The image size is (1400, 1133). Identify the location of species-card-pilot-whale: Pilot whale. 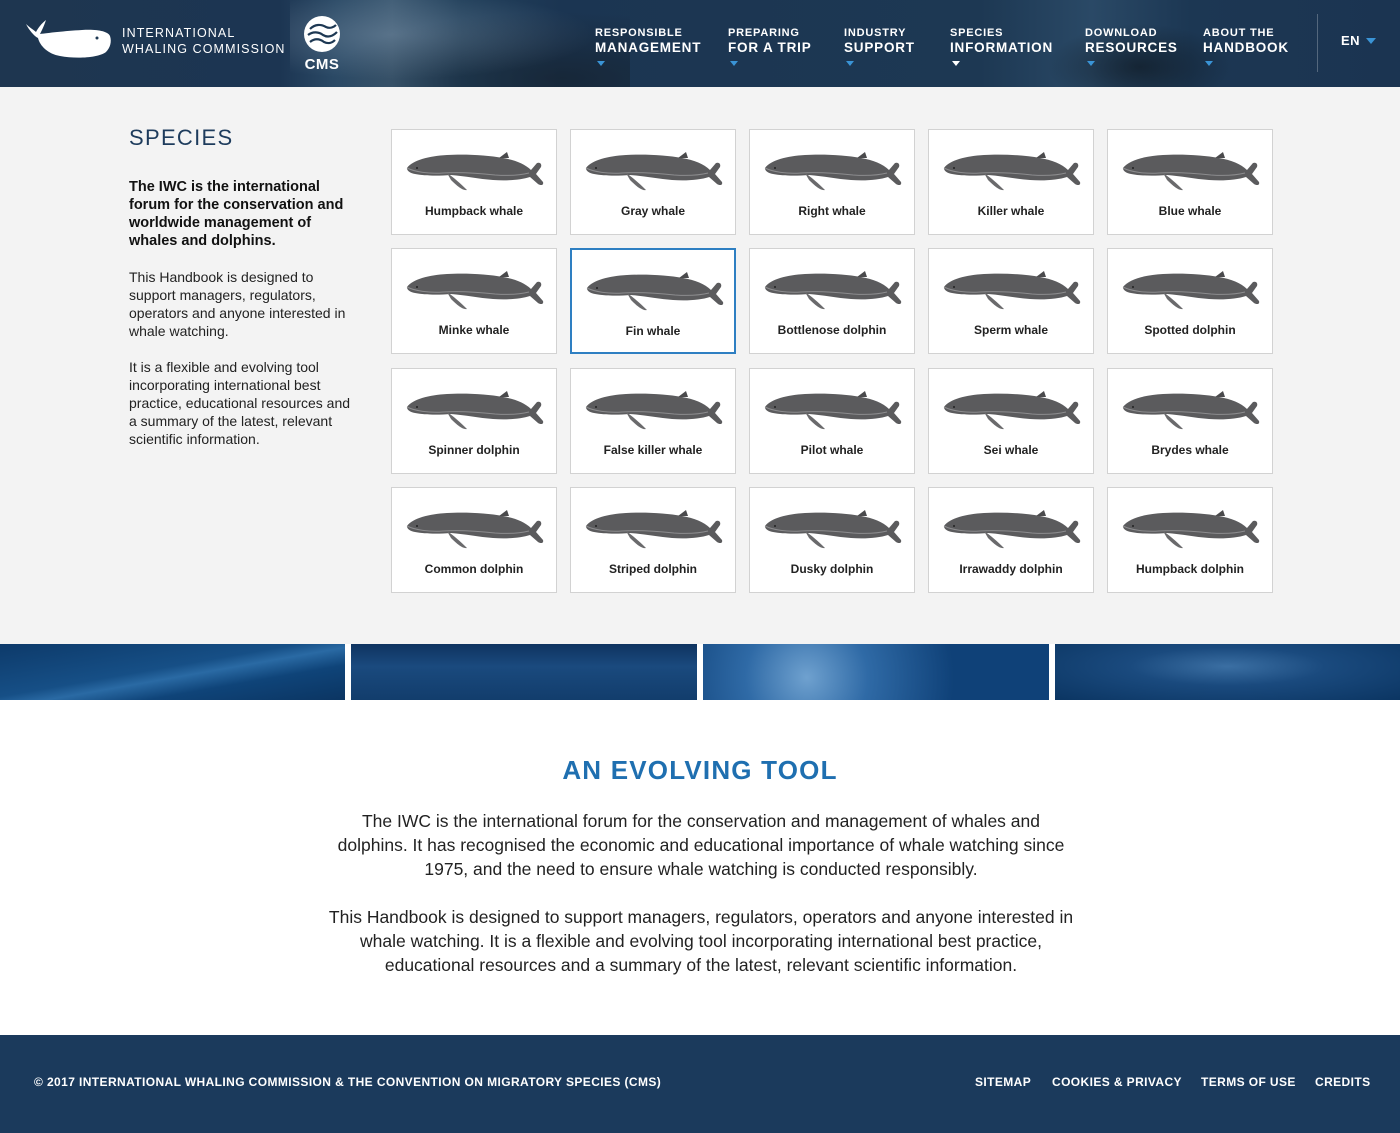
(832, 420).